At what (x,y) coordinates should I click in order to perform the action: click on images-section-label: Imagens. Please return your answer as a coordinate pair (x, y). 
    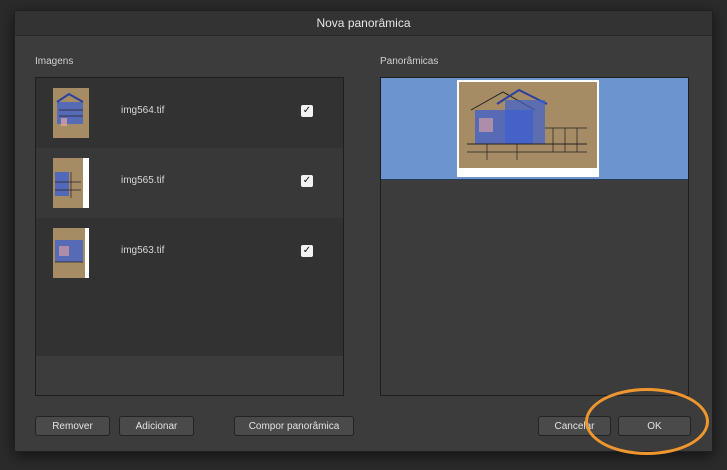
    Looking at the image, I should click on (54, 61).